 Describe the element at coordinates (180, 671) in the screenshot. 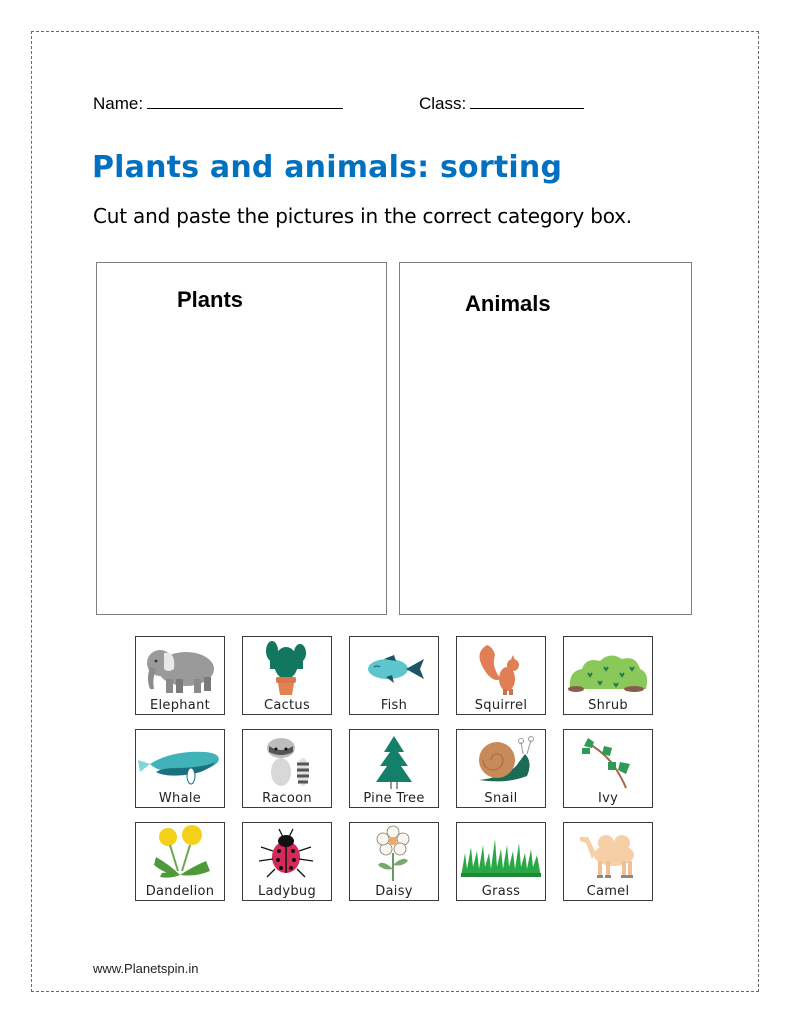

I see `elephant-icon` at that location.